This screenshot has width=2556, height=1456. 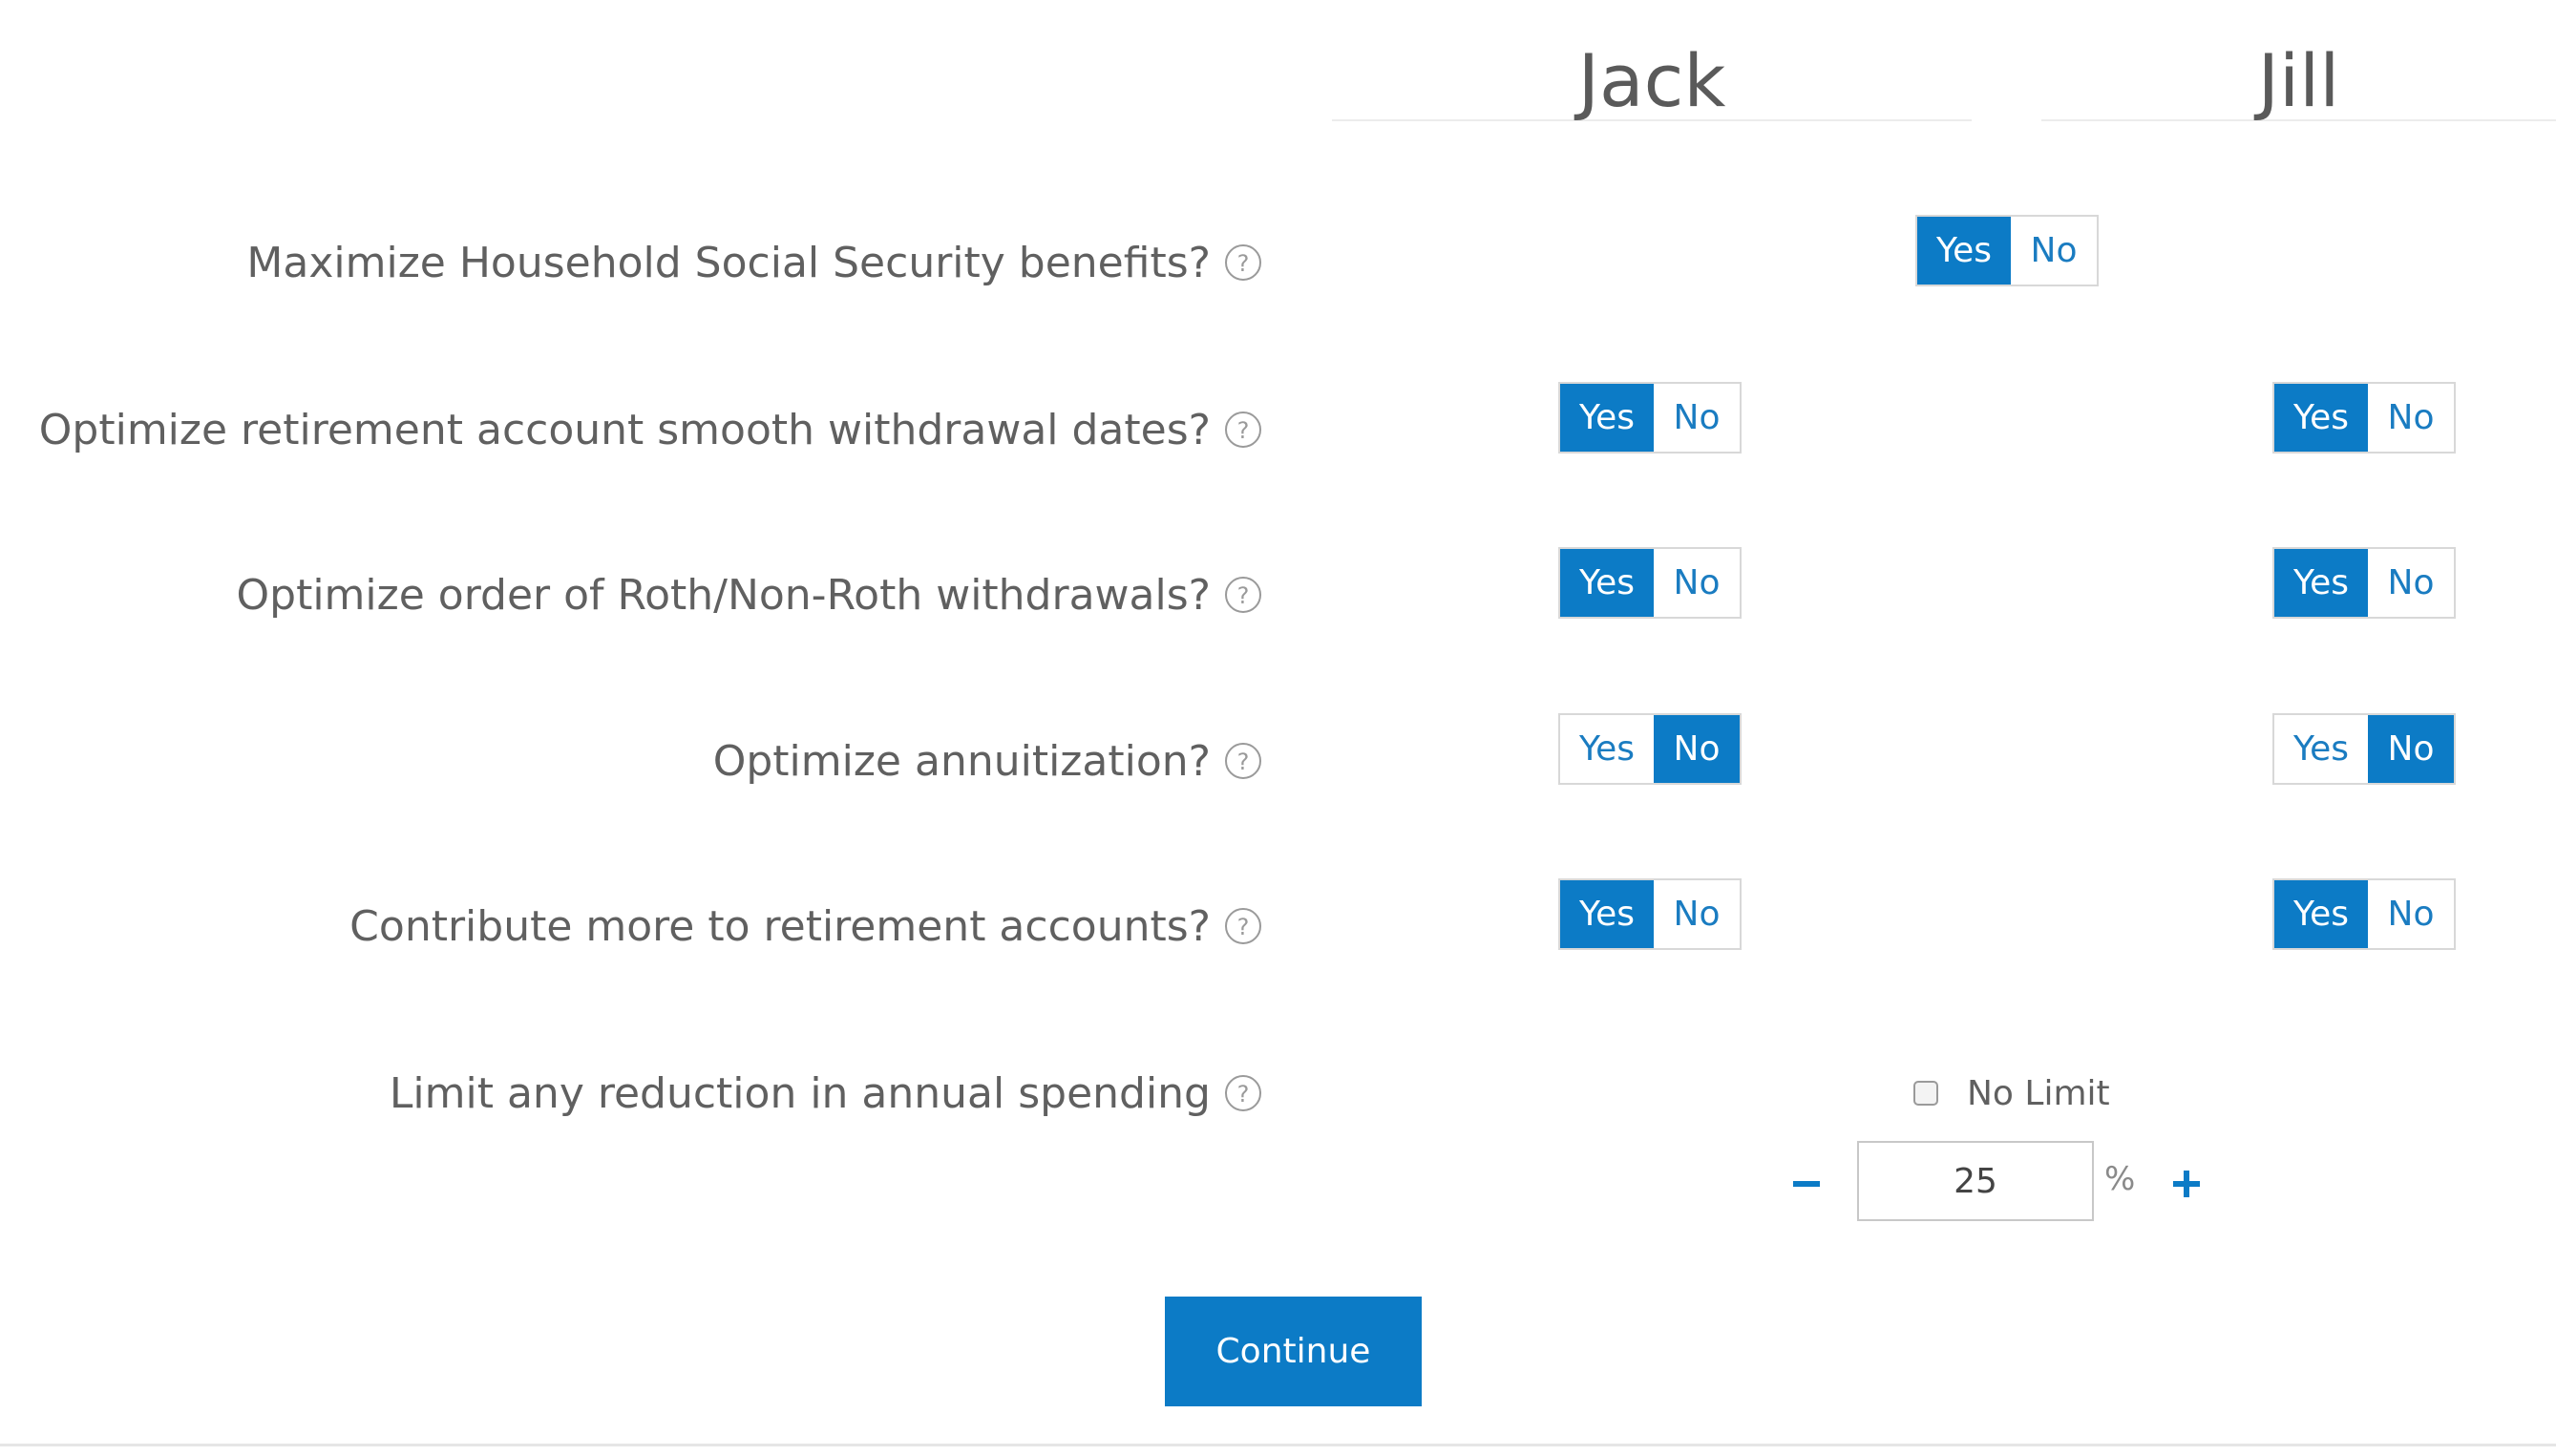 I want to click on no-limit-option: No Limit, so click(x=2012, y=1093).